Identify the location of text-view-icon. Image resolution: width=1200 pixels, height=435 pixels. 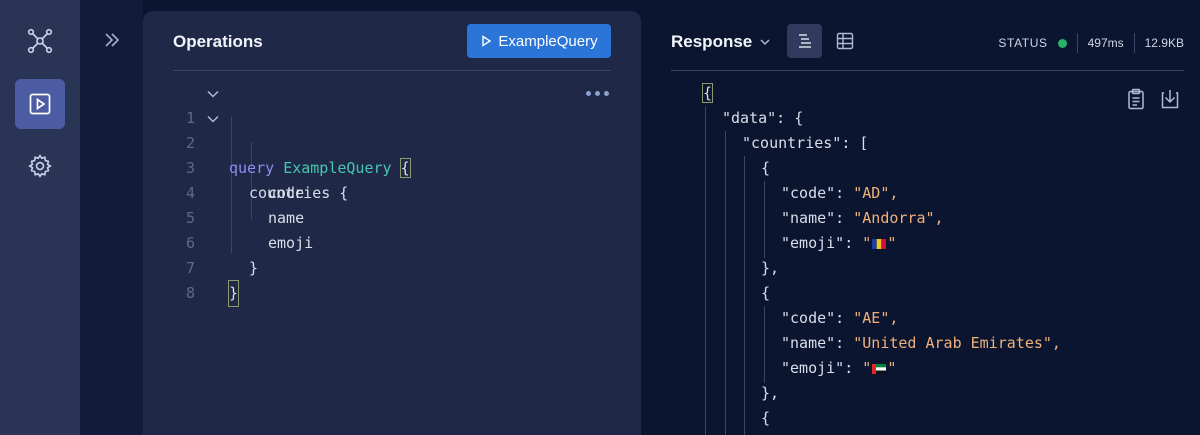
(804, 41).